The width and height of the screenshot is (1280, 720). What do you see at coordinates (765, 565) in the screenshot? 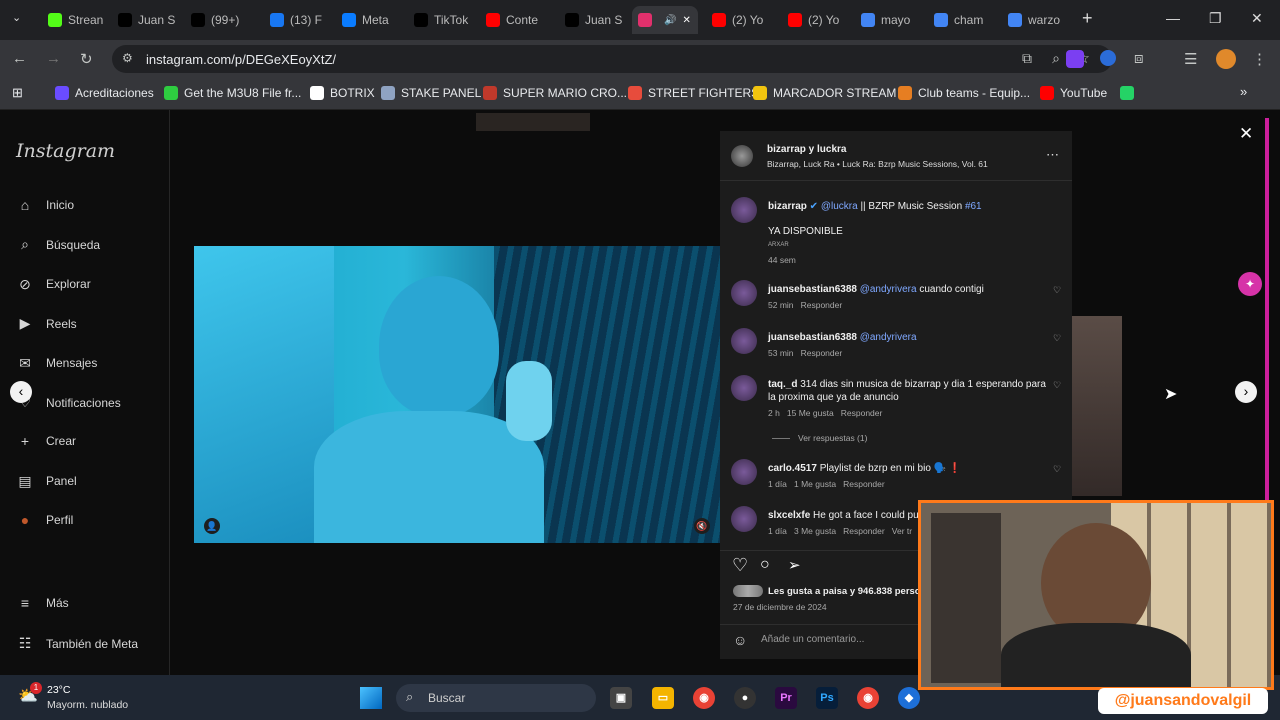
I see `comment-bubble-icon: ○` at bounding box center [765, 565].